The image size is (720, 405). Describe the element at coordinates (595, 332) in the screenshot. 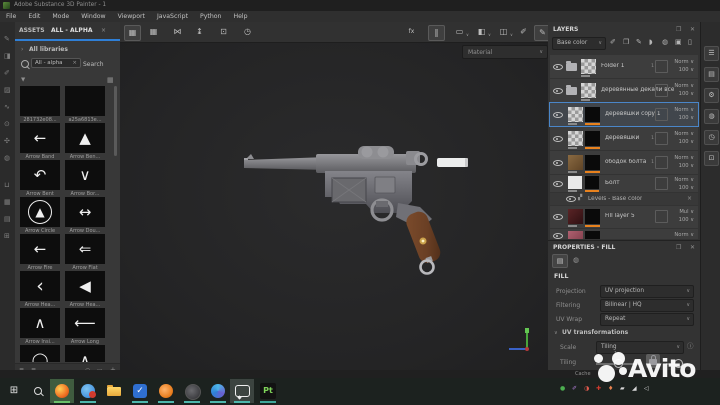

I see `uv-transformations-title: UV transformations` at that location.